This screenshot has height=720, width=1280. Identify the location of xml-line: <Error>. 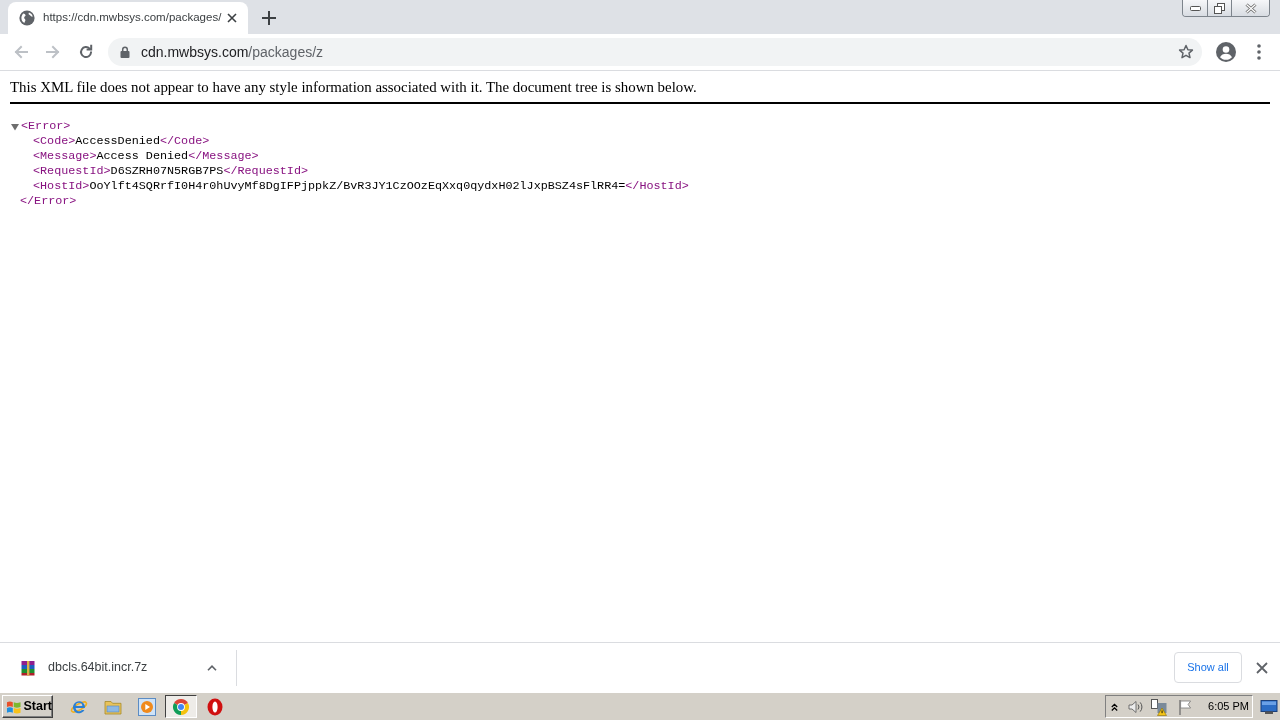
(46, 126).